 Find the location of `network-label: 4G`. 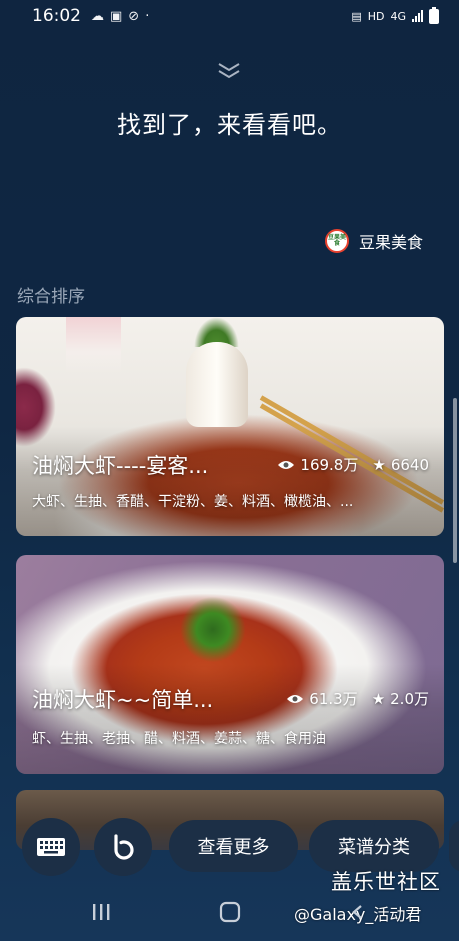

network-label: 4G is located at coordinates (398, 16).